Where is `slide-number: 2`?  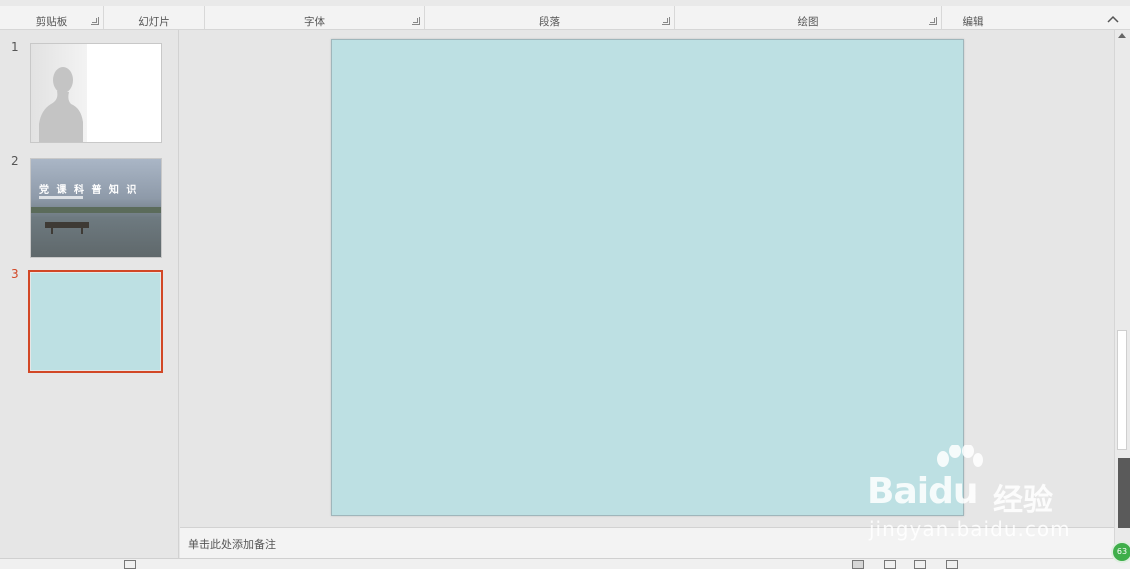 slide-number: 2 is located at coordinates (15, 161).